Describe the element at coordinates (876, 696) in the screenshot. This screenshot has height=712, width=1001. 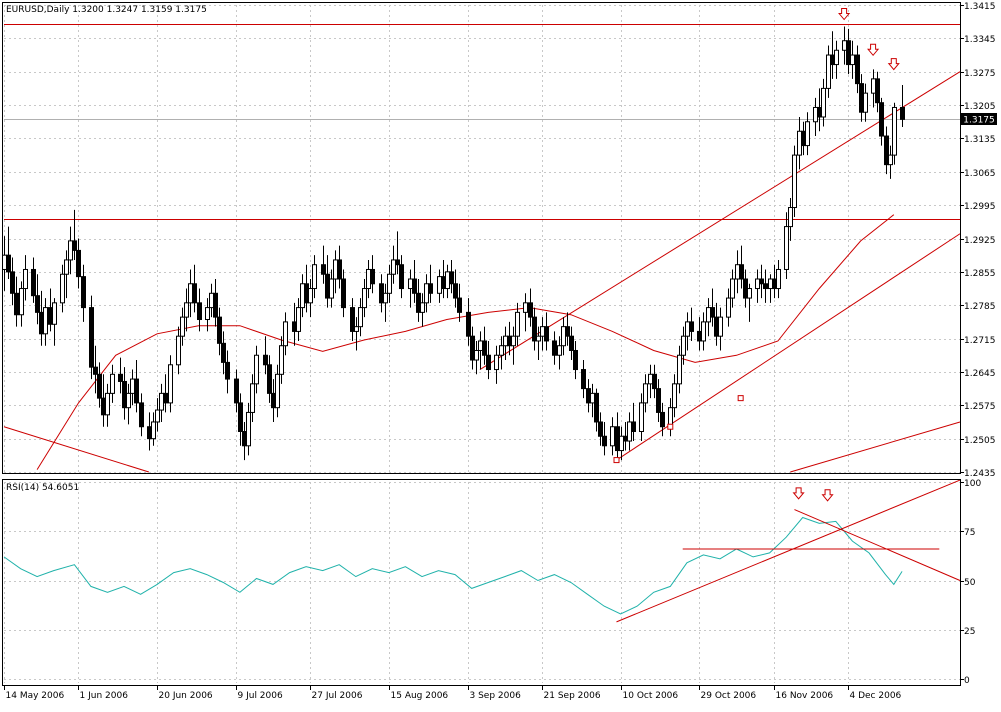
I see `time-tick-label: 4 Dec 2006` at that location.